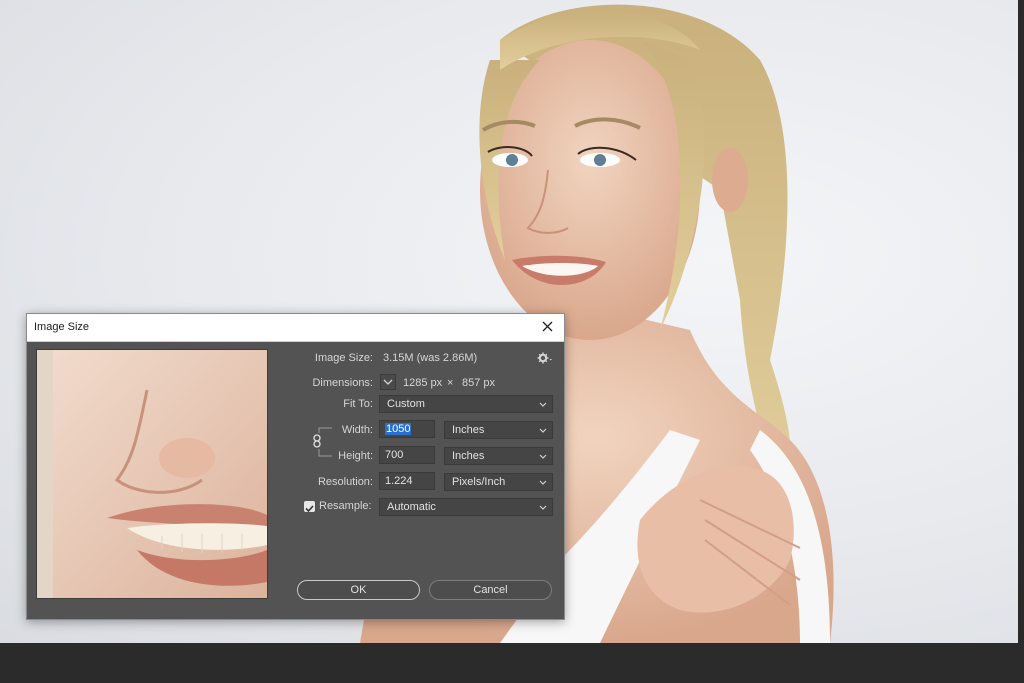 The image size is (1024, 683). I want to click on resample-select: Automatic, so click(466, 507).